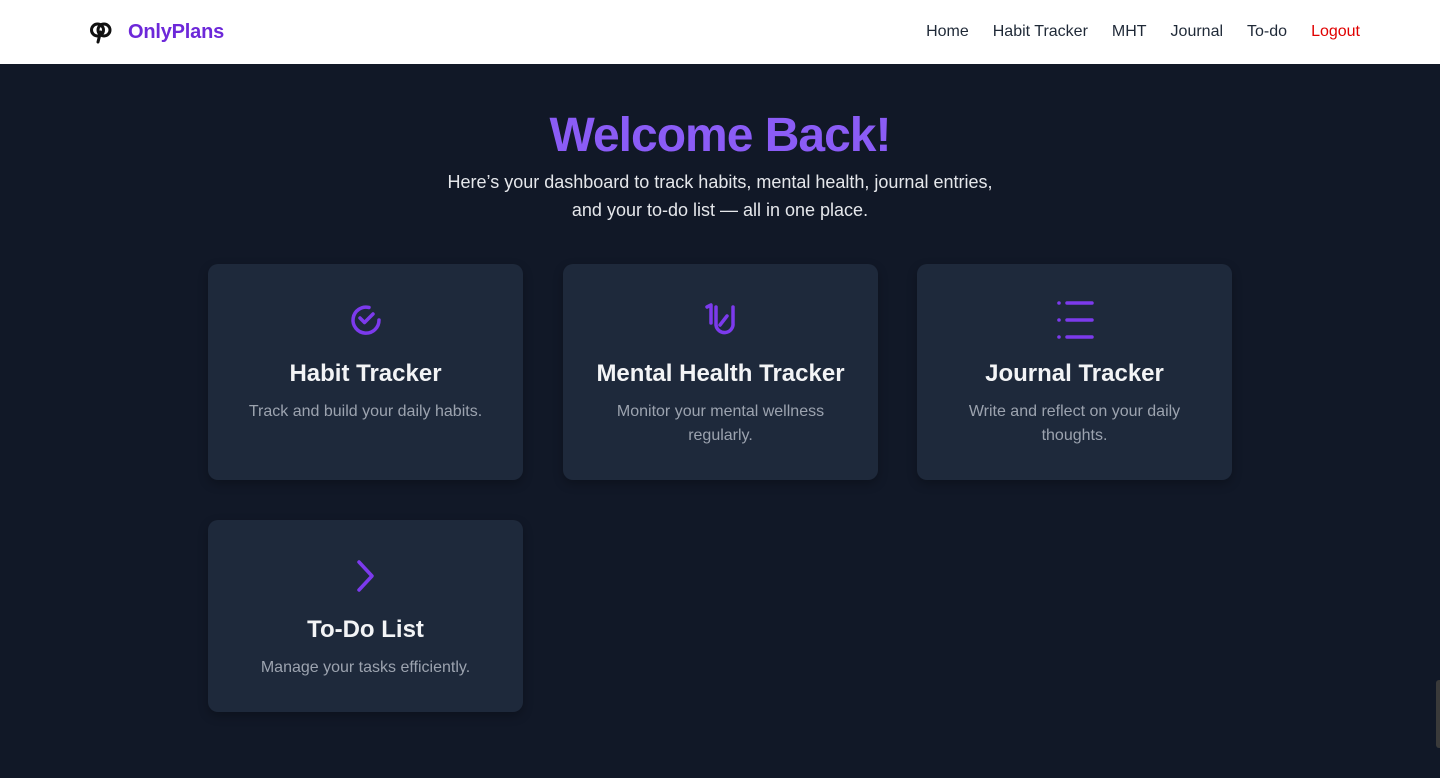 The height and width of the screenshot is (778, 1440). What do you see at coordinates (365, 629) in the screenshot?
I see `card-title: To-Do List` at bounding box center [365, 629].